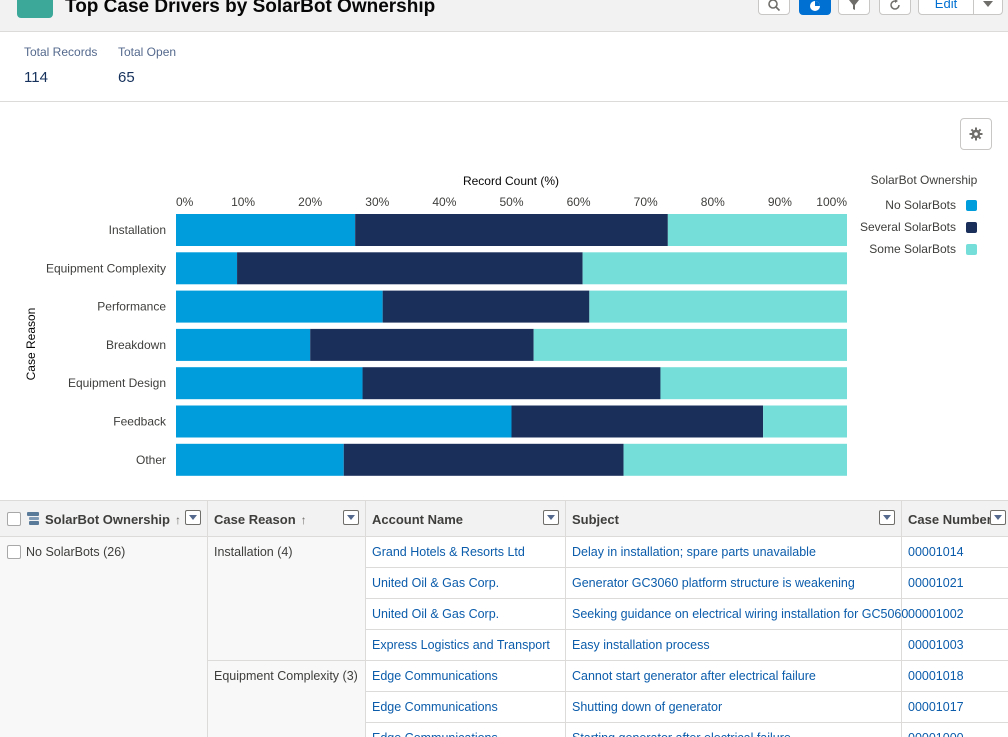 The width and height of the screenshot is (1008, 737). What do you see at coordinates (936, 734) in the screenshot?
I see `case-number-link: 00001000` at bounding box center [936, 734].